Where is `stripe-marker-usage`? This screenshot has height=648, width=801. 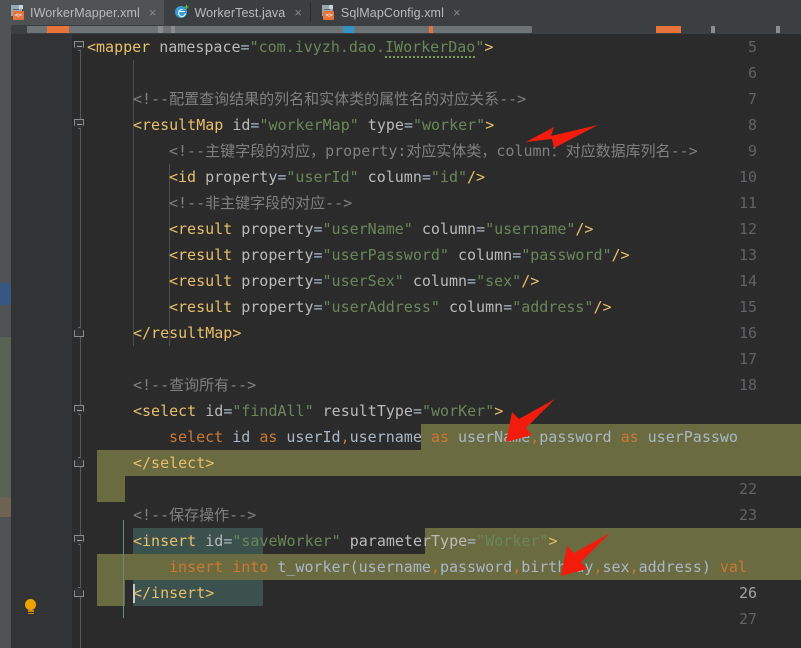 stripe-marker-usage is located at coordinates (5, 417).